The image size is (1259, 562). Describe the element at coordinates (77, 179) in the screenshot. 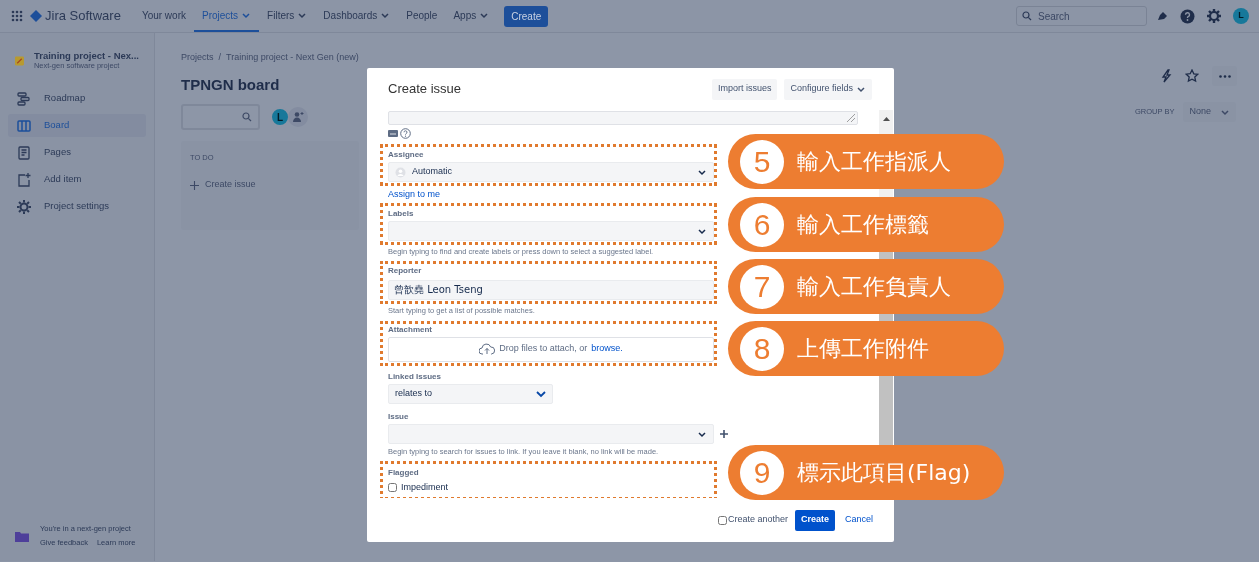

I see `sidebar-item: Add item` at that location.